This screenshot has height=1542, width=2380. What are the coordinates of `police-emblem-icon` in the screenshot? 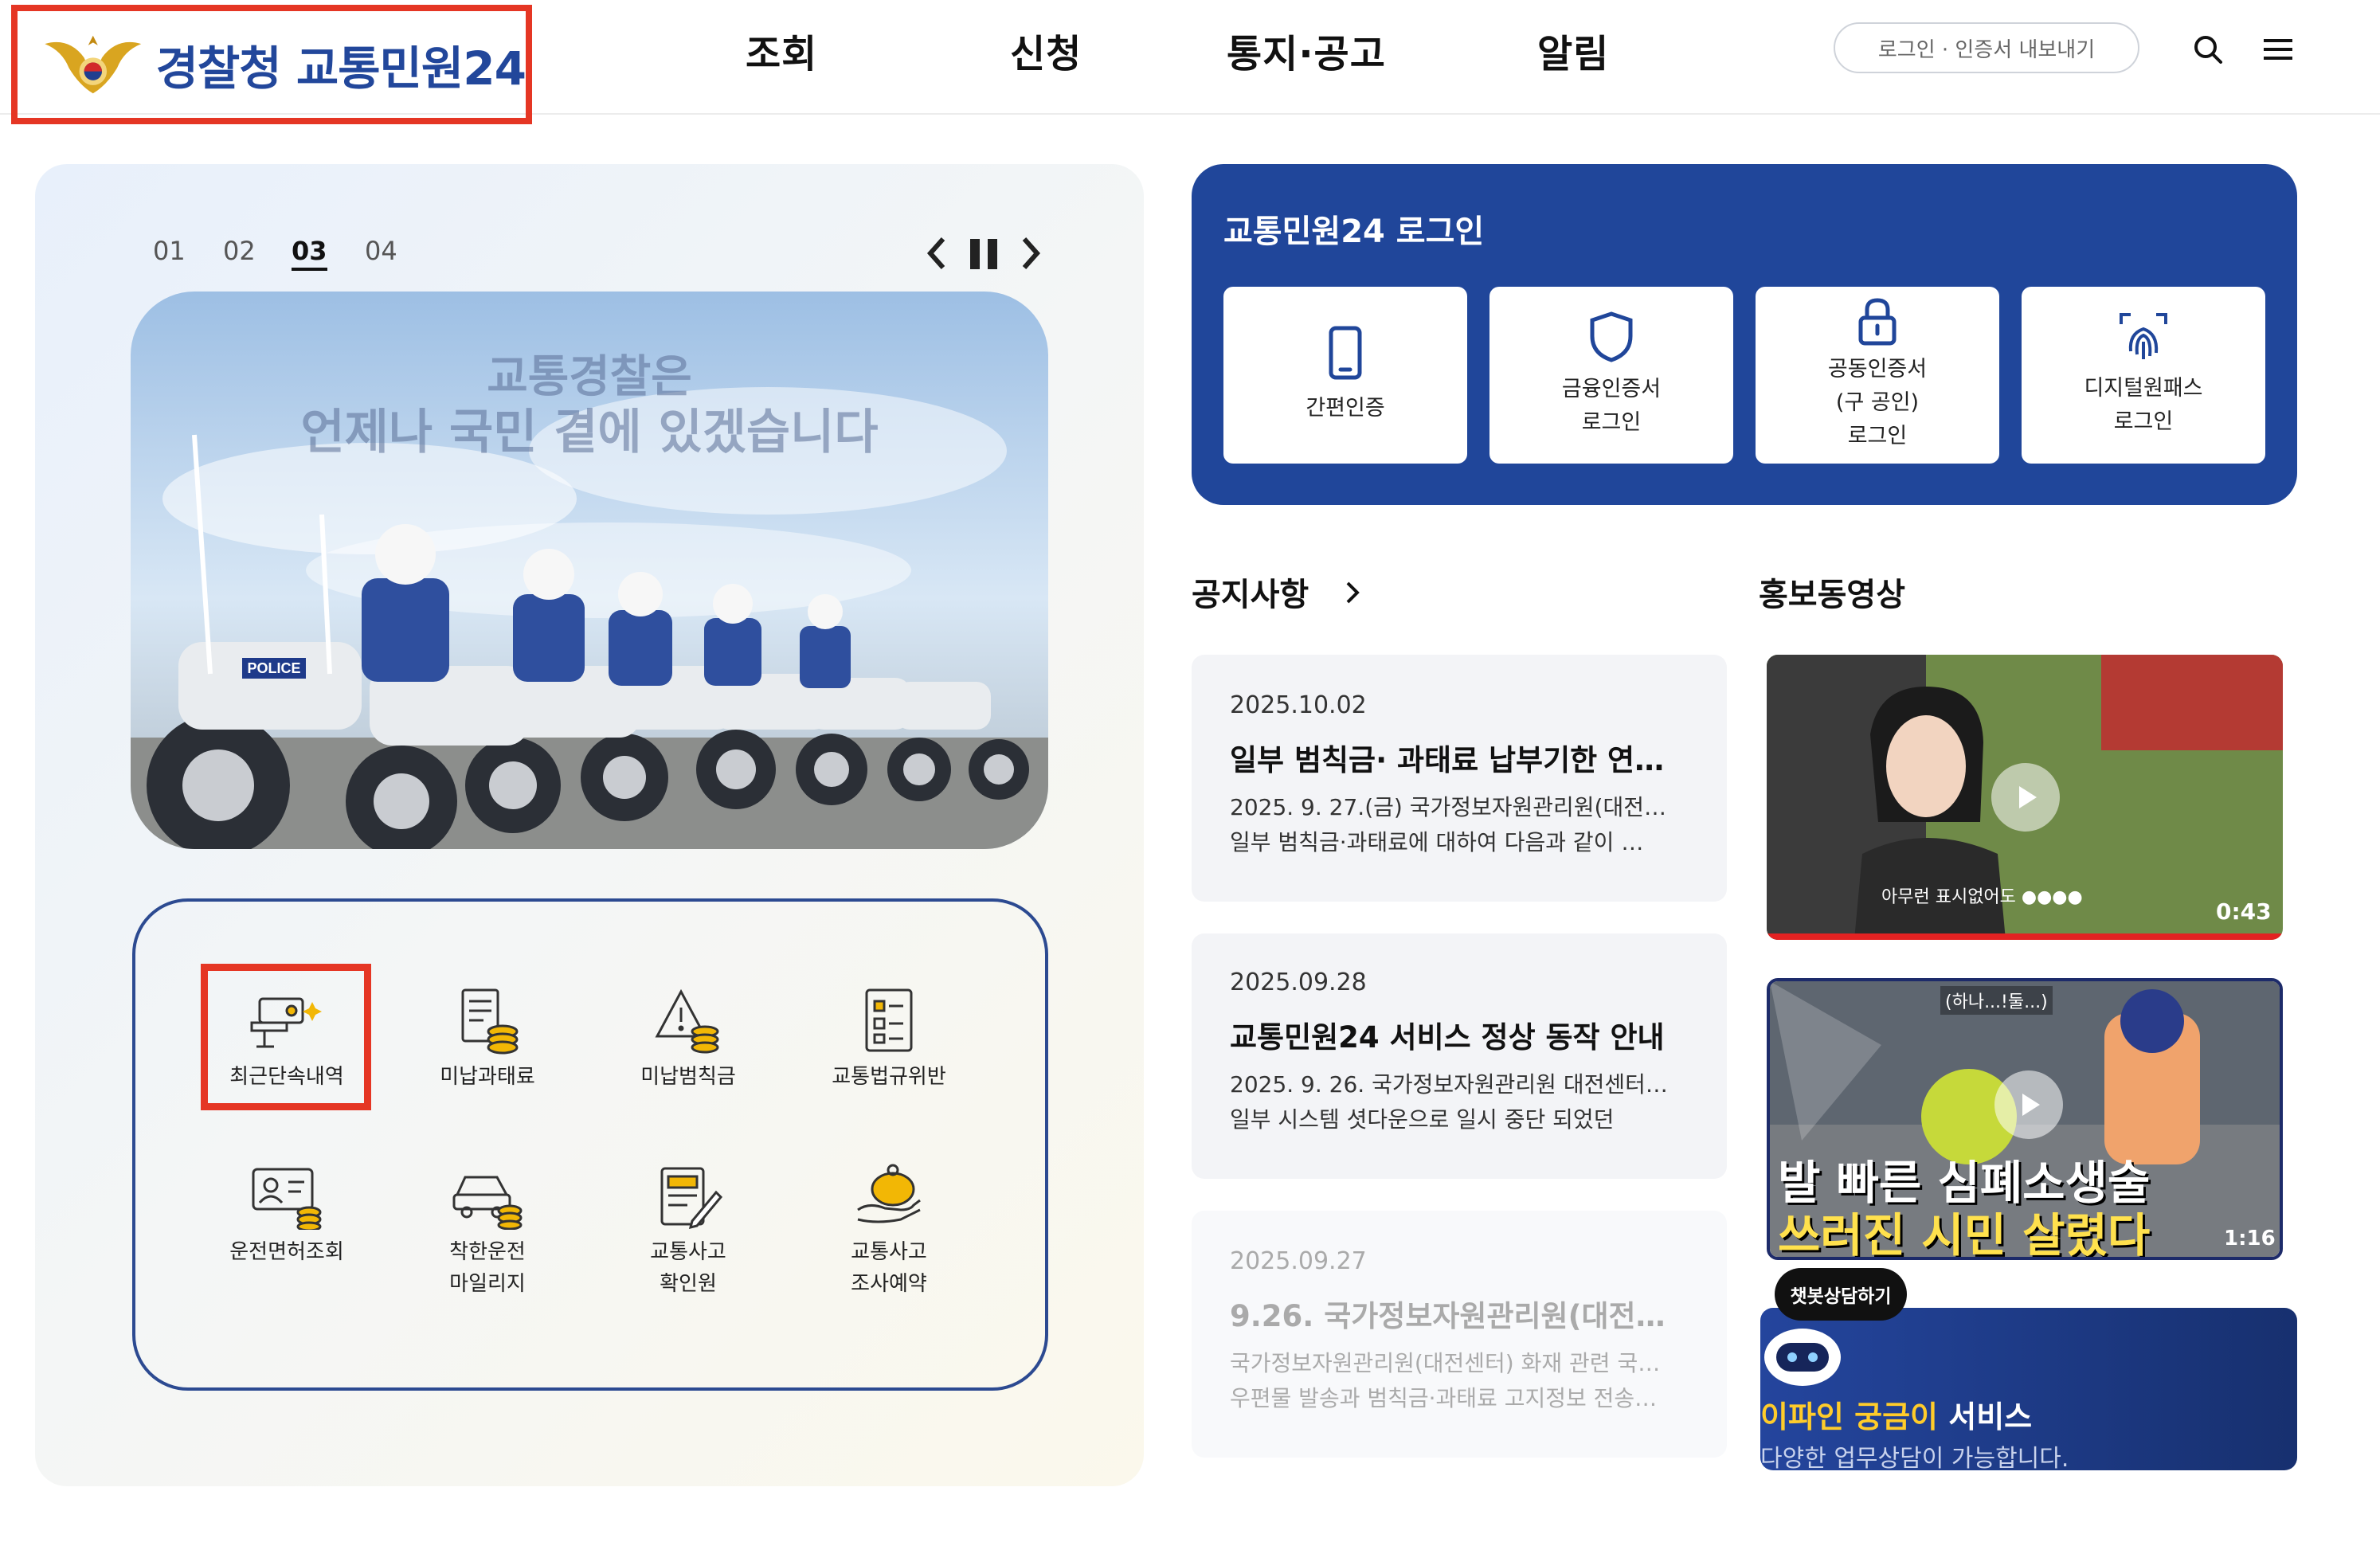 It's located at (93, 64).